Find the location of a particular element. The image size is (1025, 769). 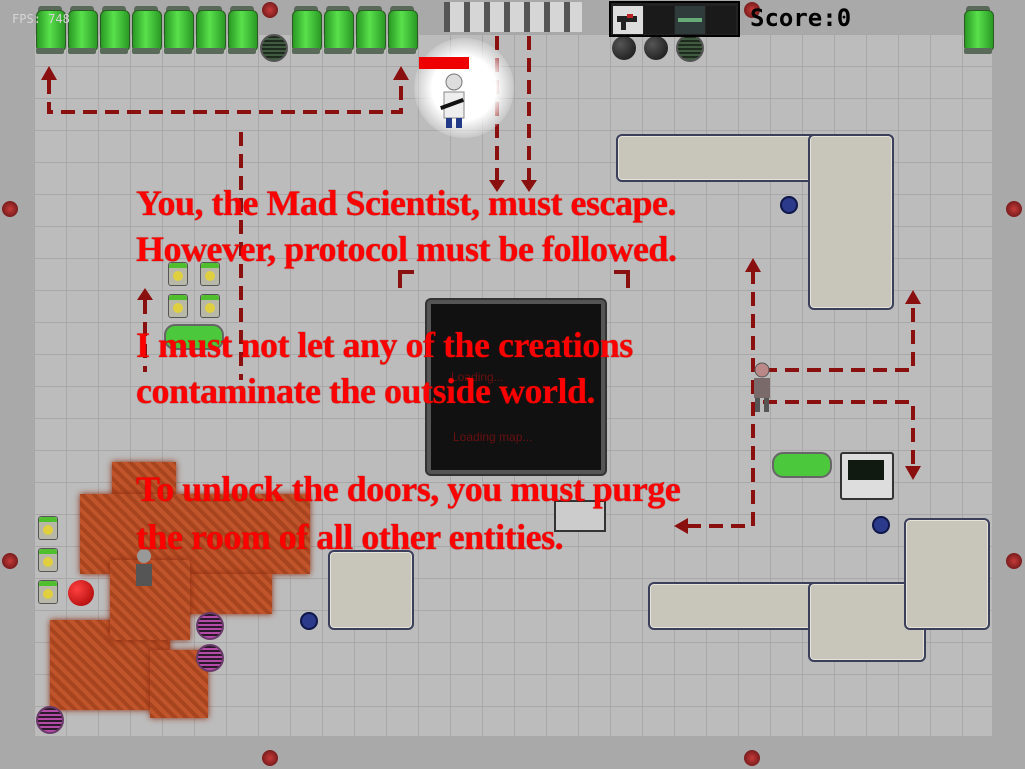

intro-line-6: the room of all other entities. is located at coordinates (350, 537).